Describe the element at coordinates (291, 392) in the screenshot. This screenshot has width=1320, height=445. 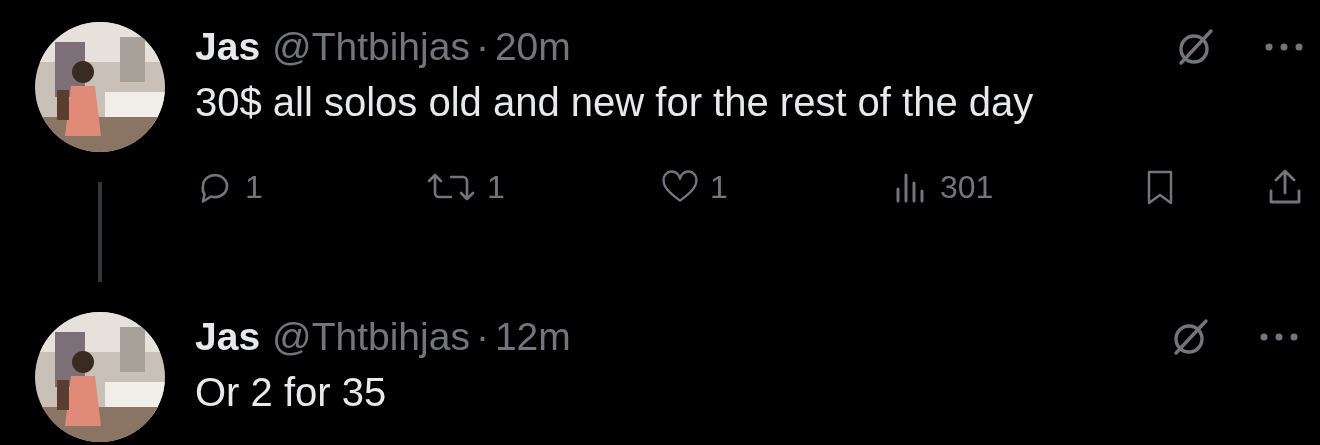
I see `tweet-text: Or 2 for 35` at that location.